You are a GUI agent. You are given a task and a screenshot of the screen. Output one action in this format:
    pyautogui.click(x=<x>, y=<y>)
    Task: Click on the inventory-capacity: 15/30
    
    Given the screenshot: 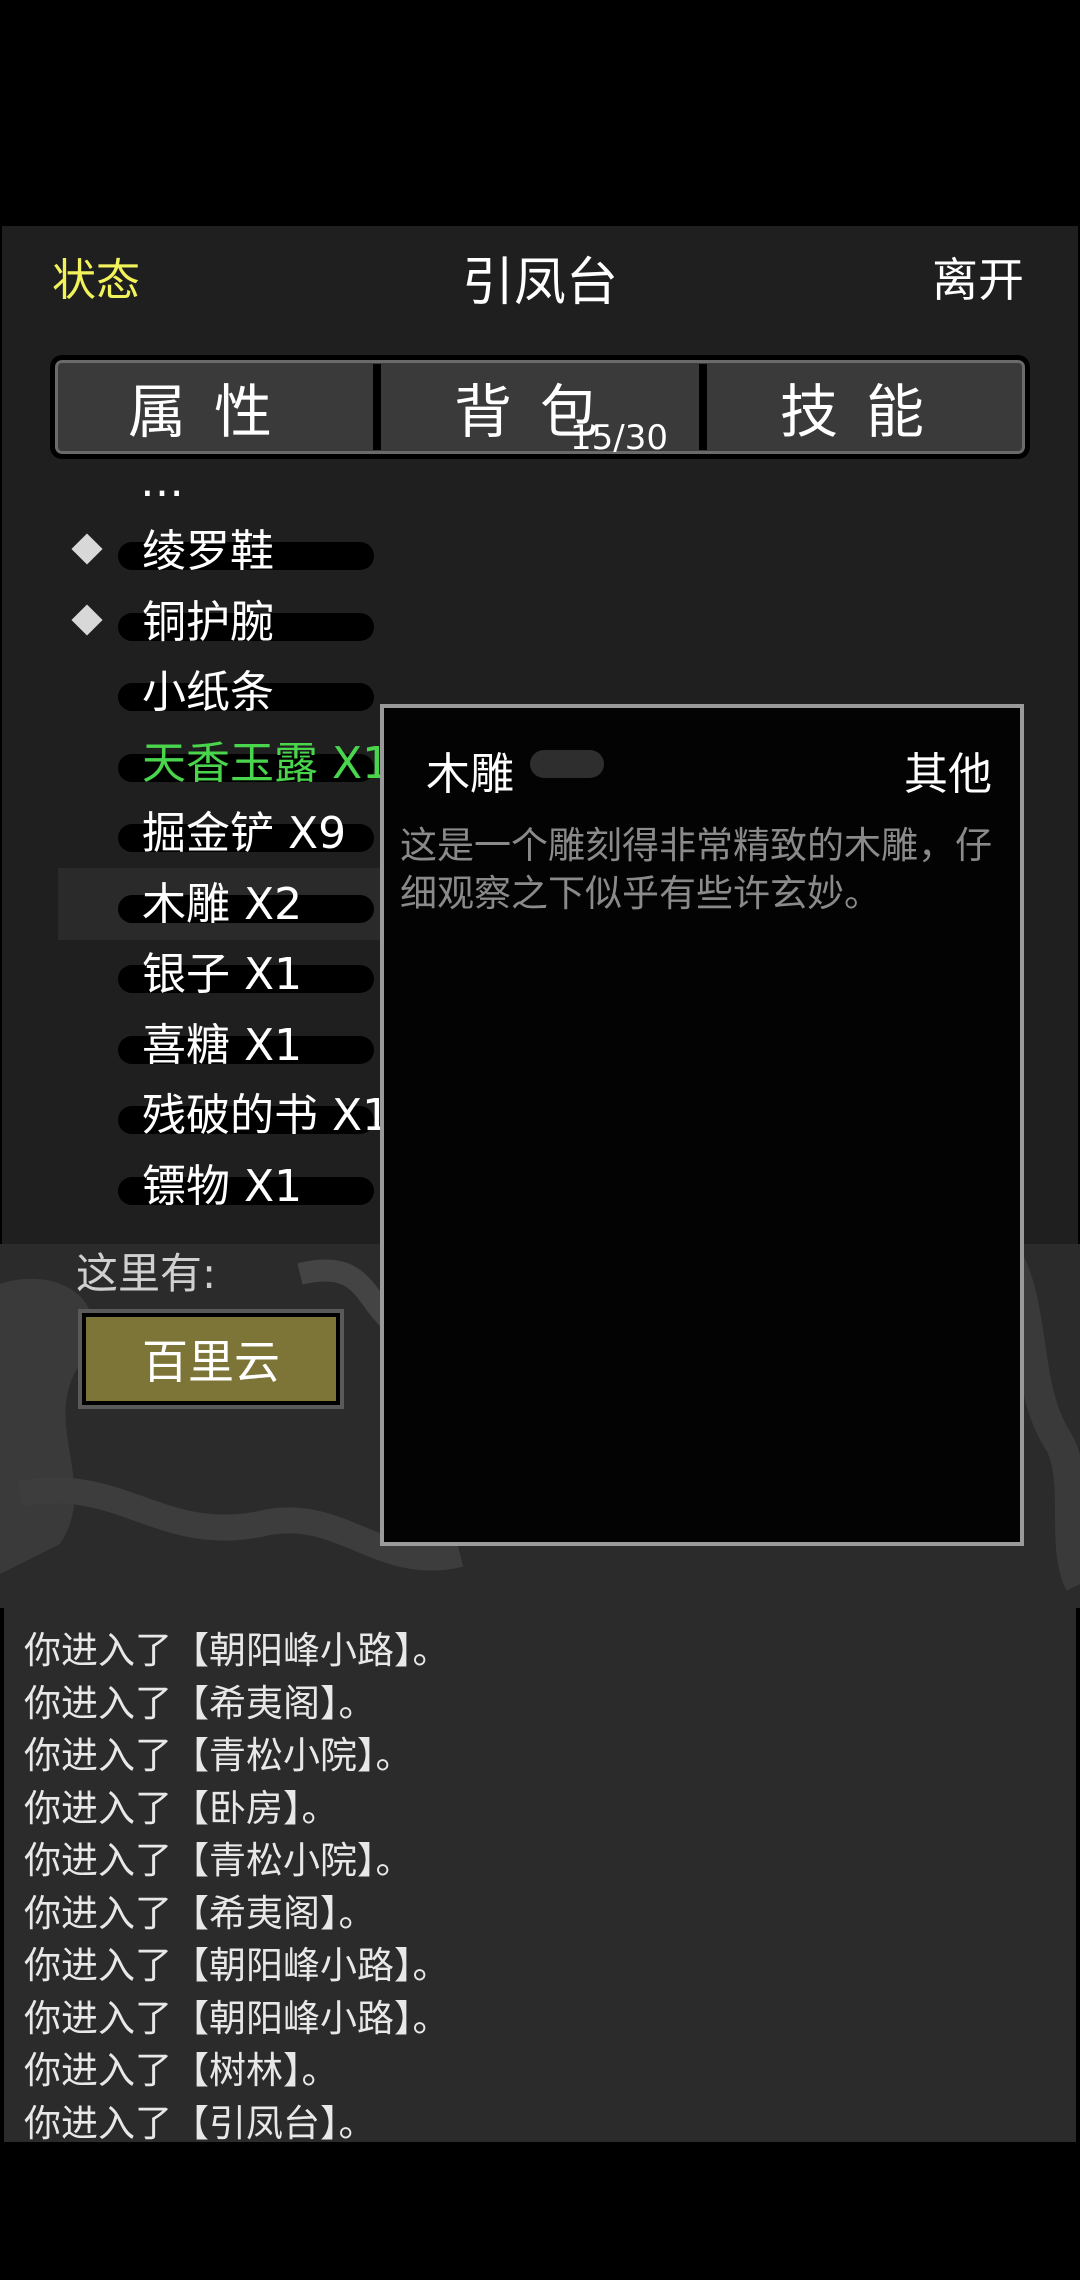 What is the action you would take?
    pyautogui.click(x=619, y=438)
    